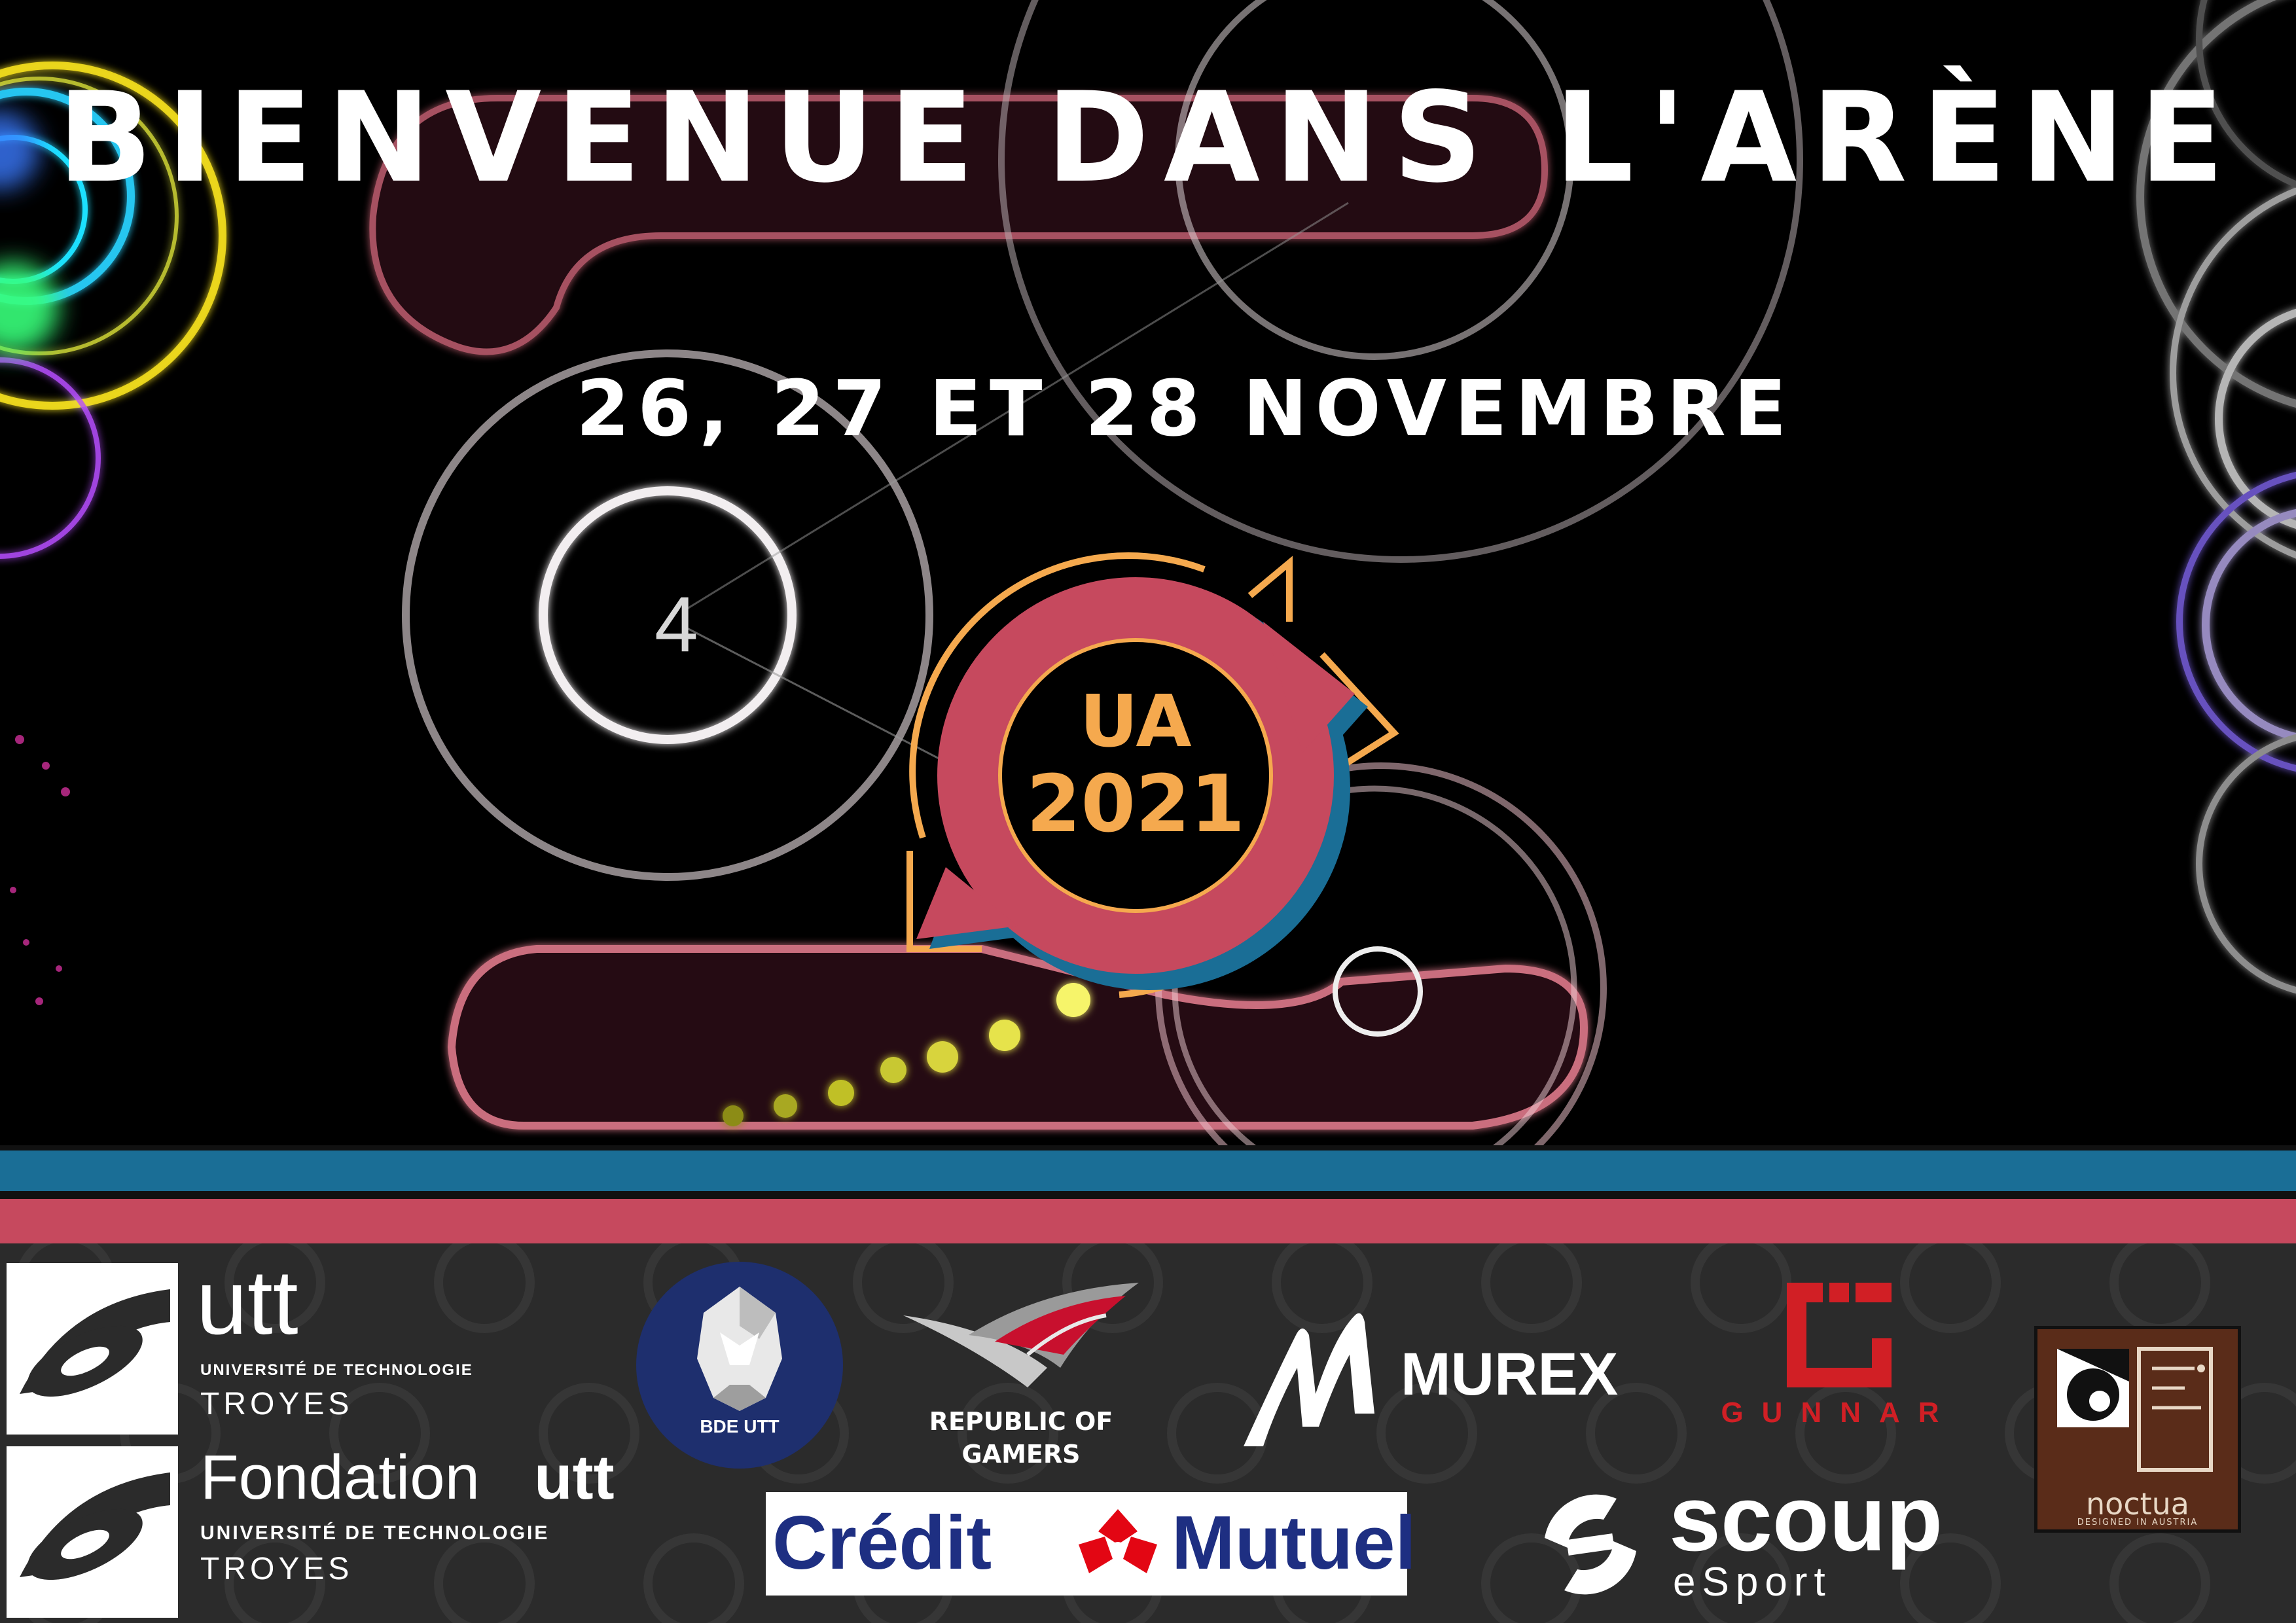  Describe the element at coordinates (1148, 1195) in the screenshot. I see `divider-dark-middle` at that location.